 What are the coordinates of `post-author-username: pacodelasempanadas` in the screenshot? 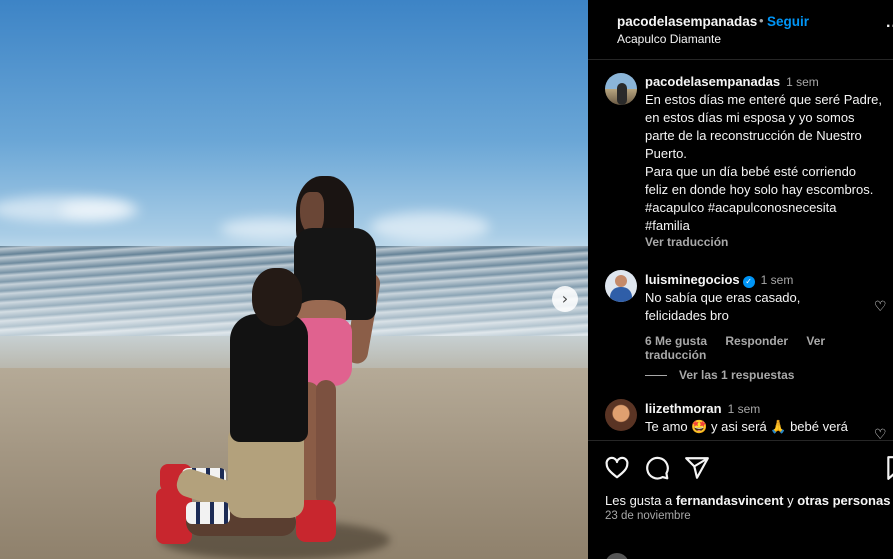 It's located at (687, 21).